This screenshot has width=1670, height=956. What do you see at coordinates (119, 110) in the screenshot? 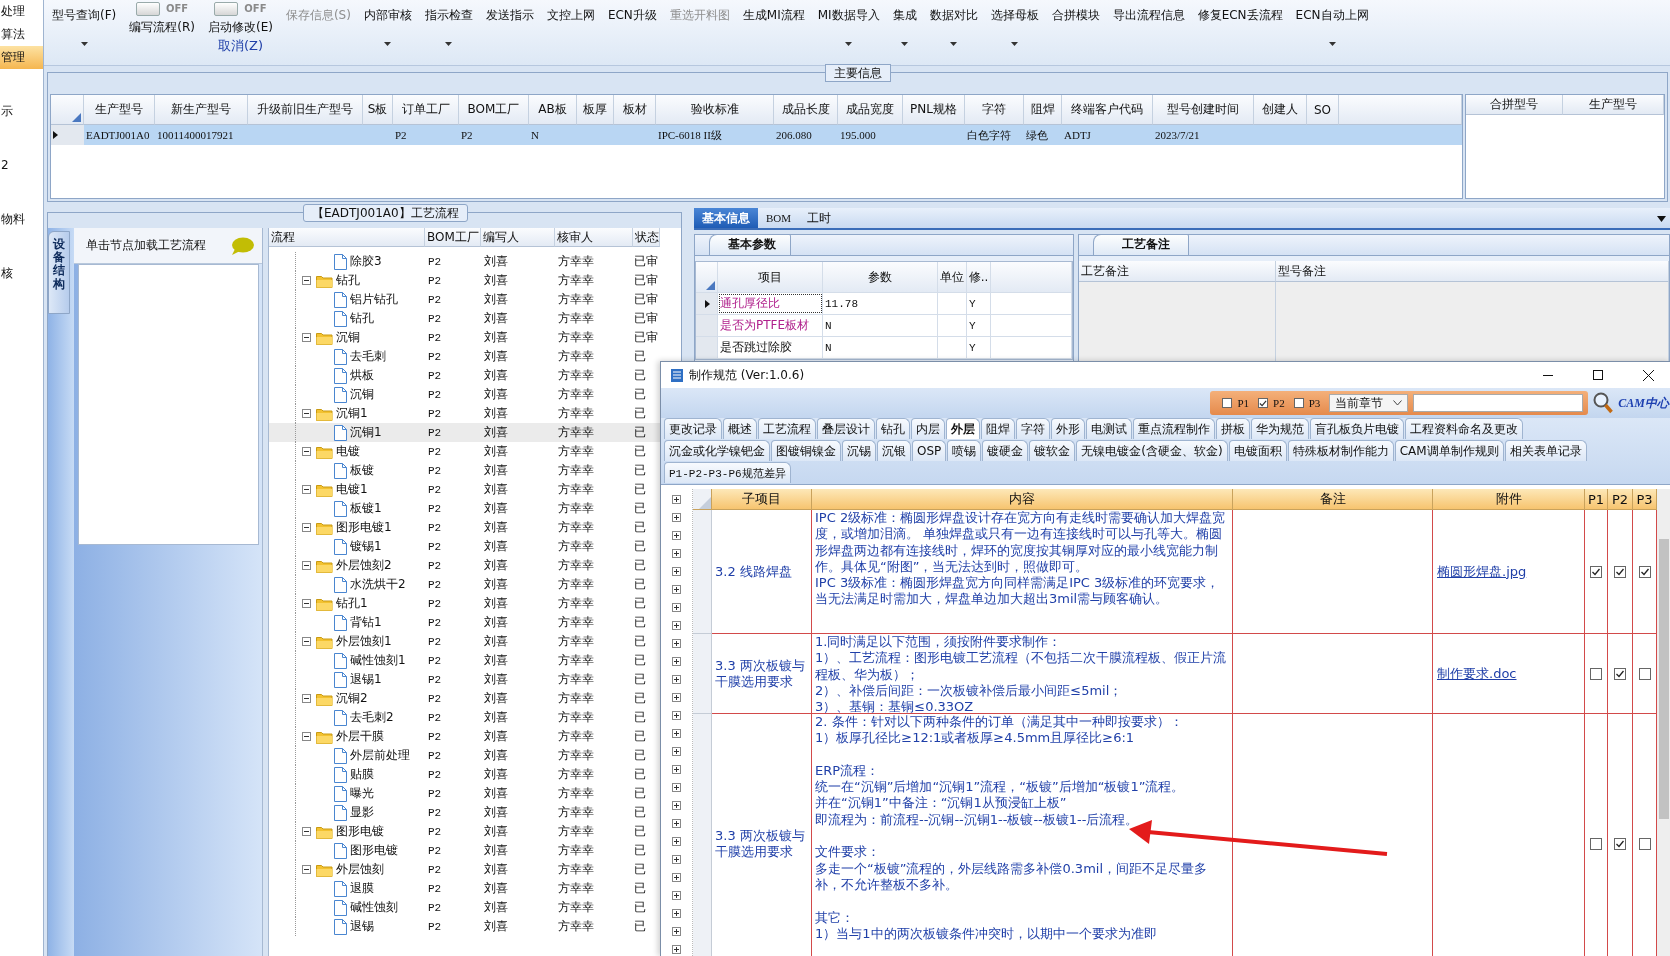
I see `column-header: 生产型号` at bounding box center [119, 110].